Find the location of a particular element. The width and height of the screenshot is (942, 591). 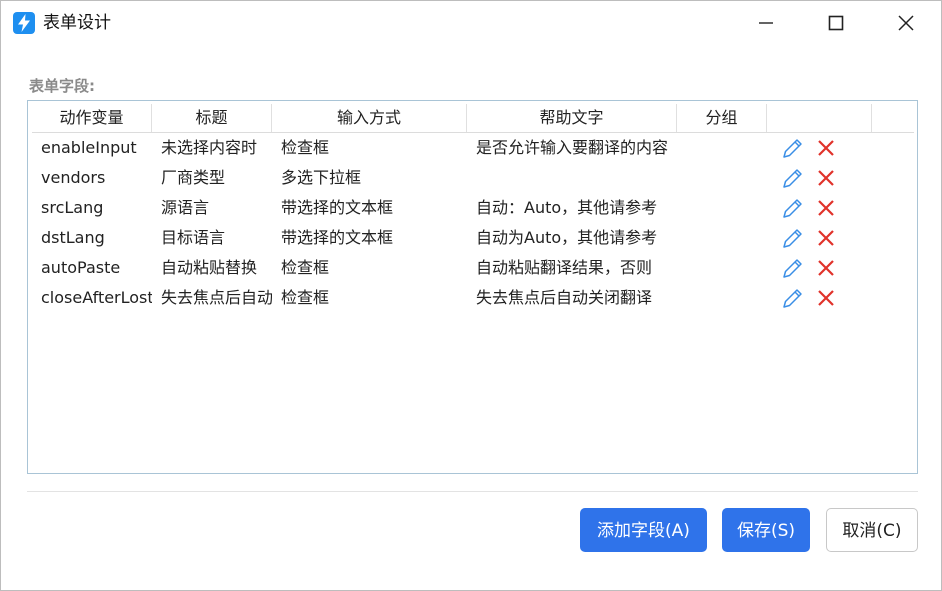

cell-help-text is located at coordinates (572, 178).